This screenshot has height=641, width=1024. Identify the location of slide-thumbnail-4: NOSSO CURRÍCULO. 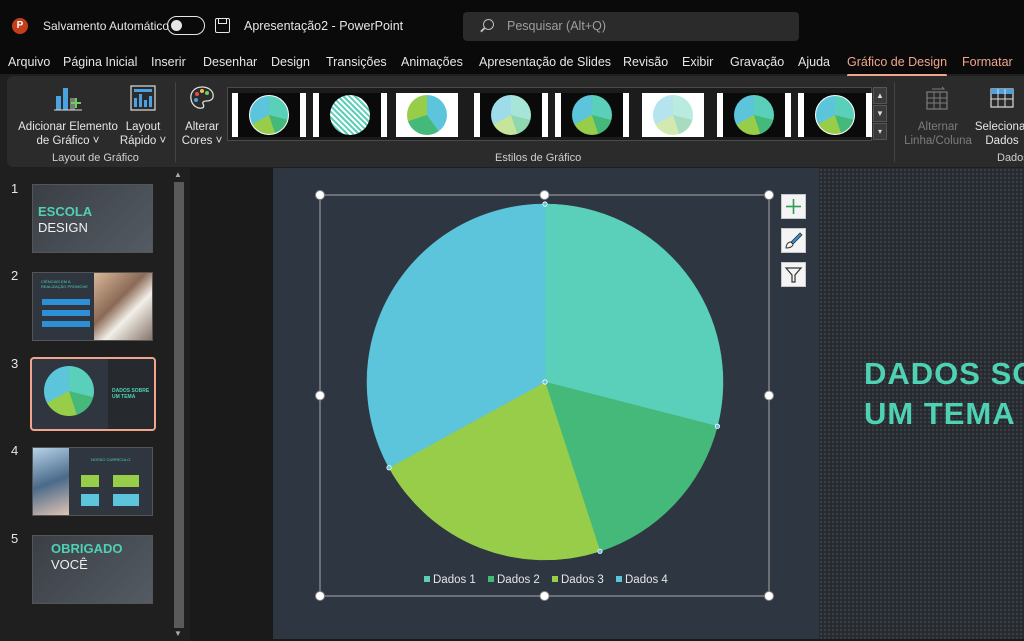
(92, 481).